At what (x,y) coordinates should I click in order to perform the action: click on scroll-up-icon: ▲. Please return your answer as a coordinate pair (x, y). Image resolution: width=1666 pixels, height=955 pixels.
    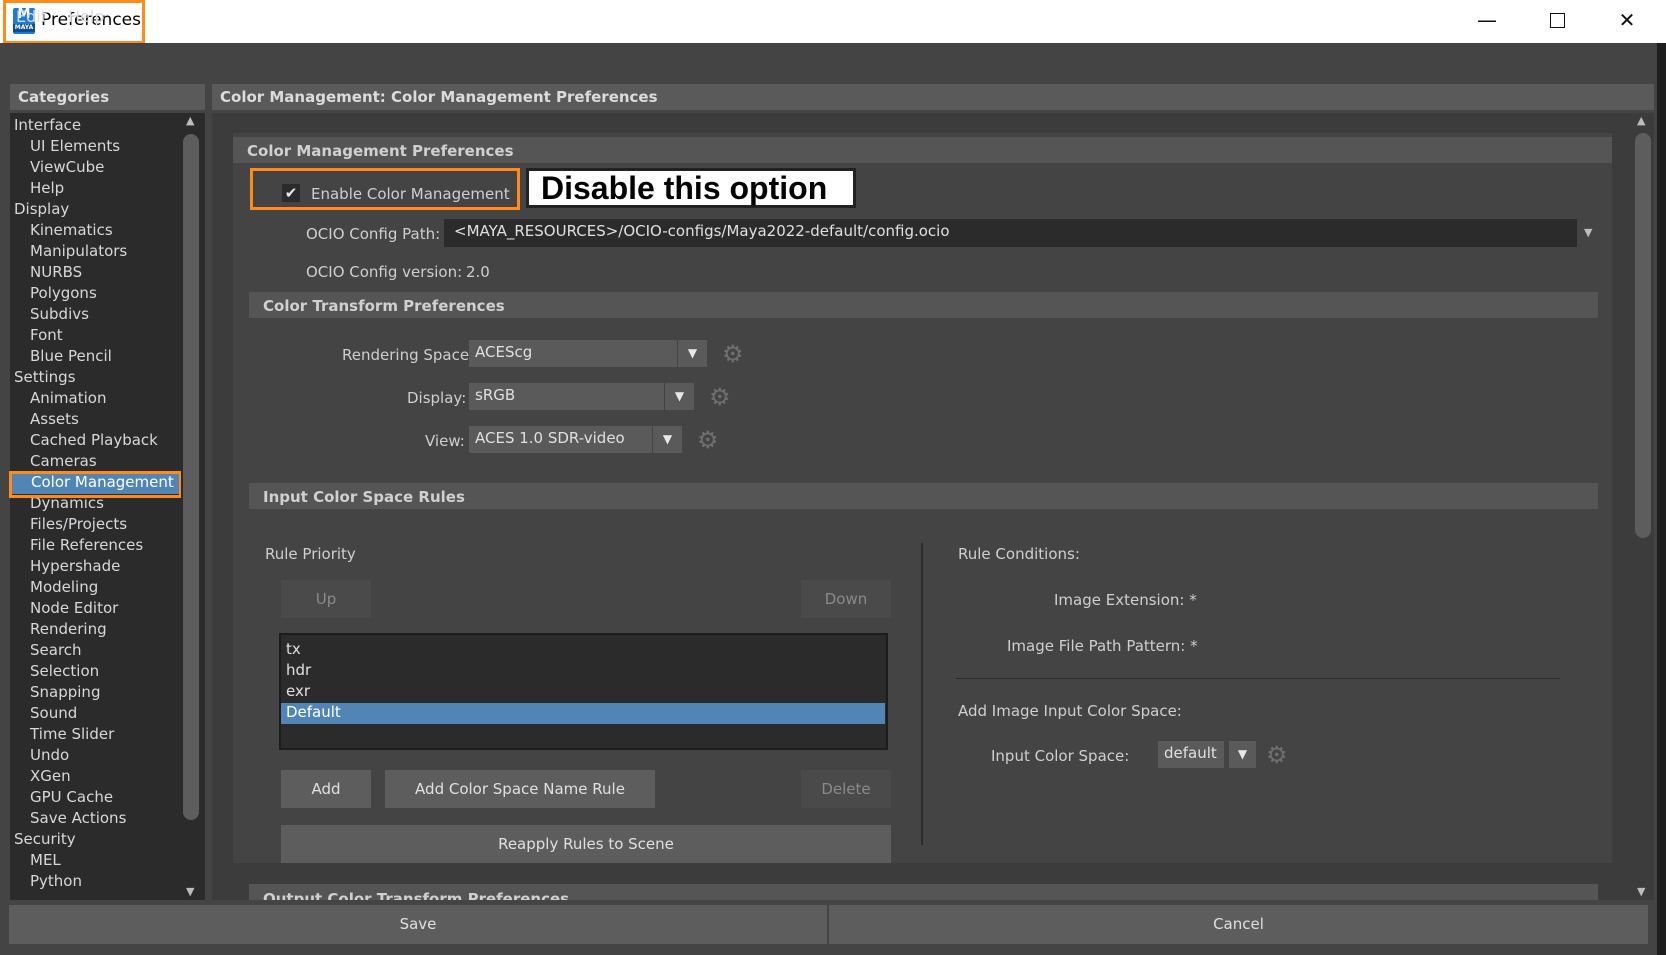
    Looking at the image, I should click on (190, 120).